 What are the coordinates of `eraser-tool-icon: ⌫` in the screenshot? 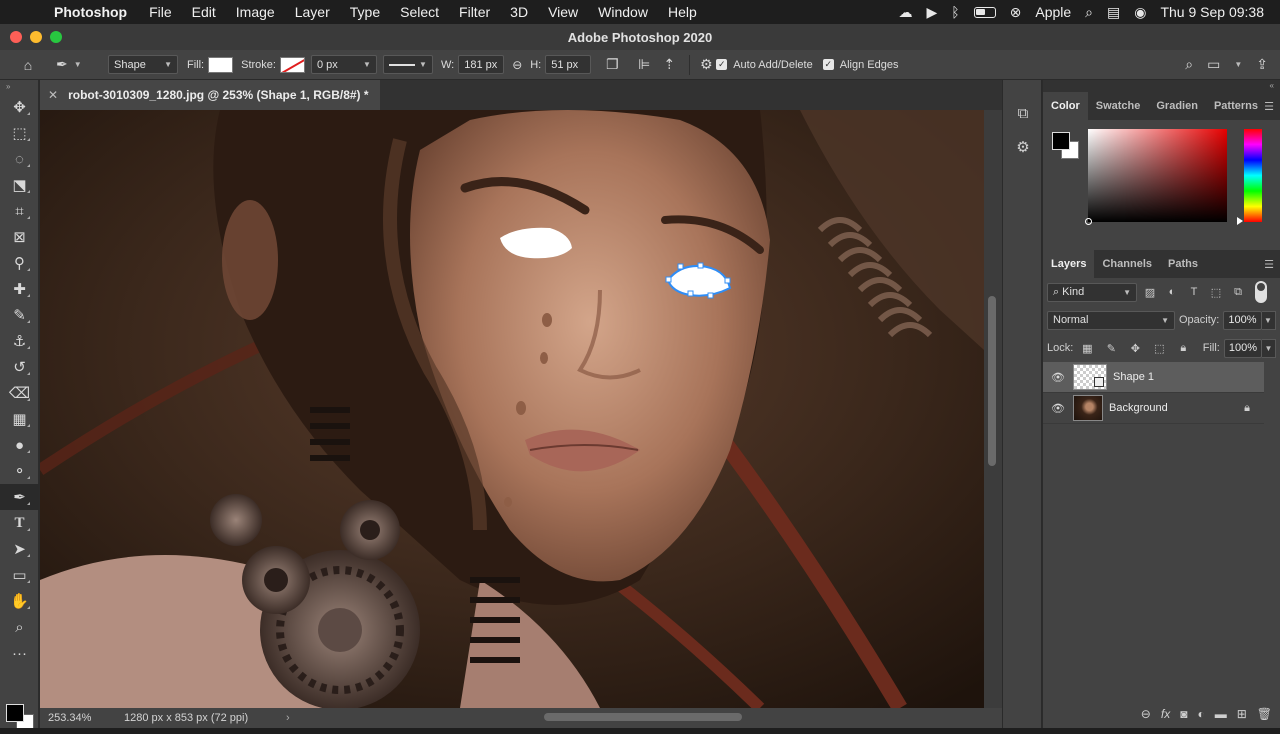 It's located at (19, 393).